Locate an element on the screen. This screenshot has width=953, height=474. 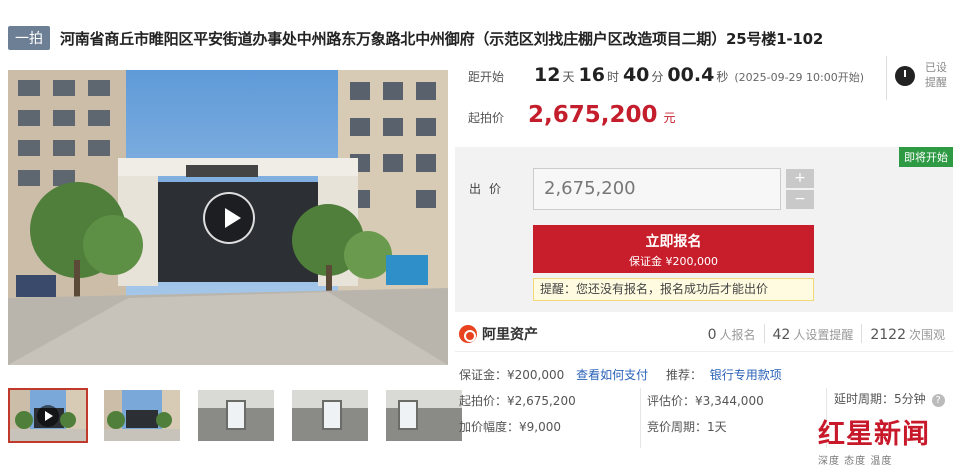
days-unit: 天 is located at coordinates (568, 77).